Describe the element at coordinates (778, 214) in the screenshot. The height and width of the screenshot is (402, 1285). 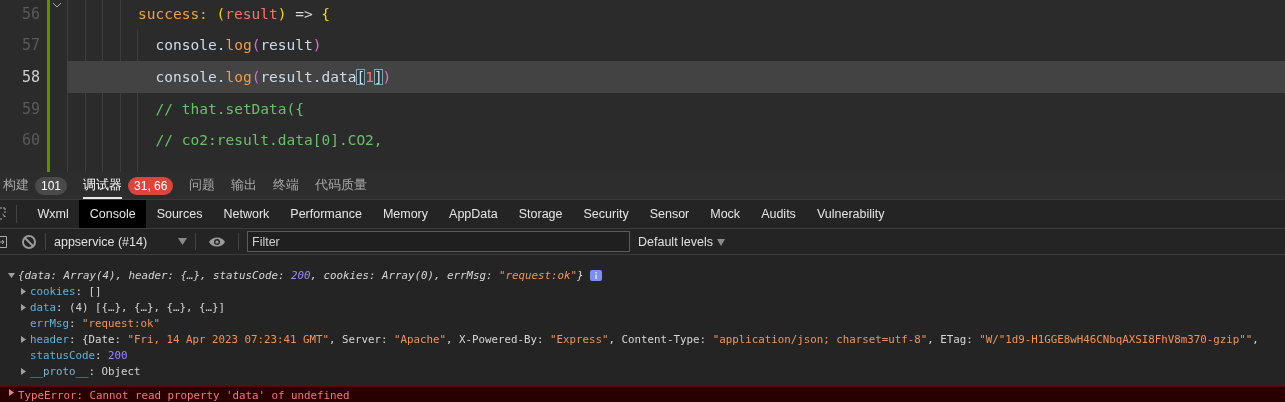
I see `devtools-tab: Audits` at that location.